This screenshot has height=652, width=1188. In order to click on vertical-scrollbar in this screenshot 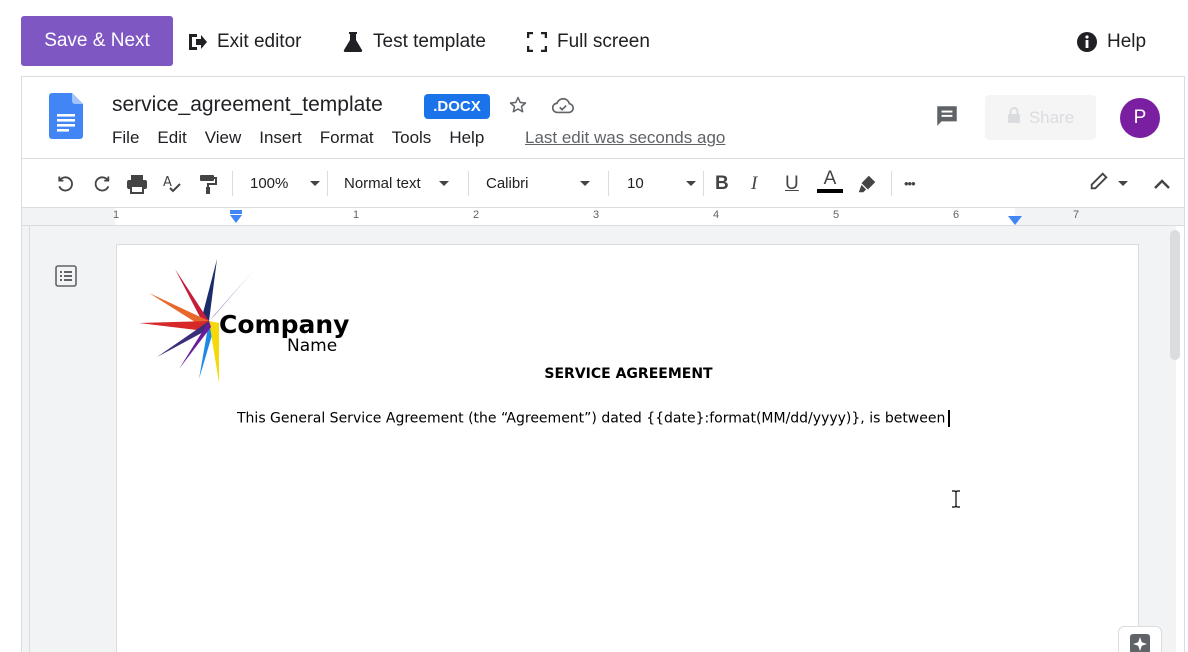, I will do `click(1175, 295)`.